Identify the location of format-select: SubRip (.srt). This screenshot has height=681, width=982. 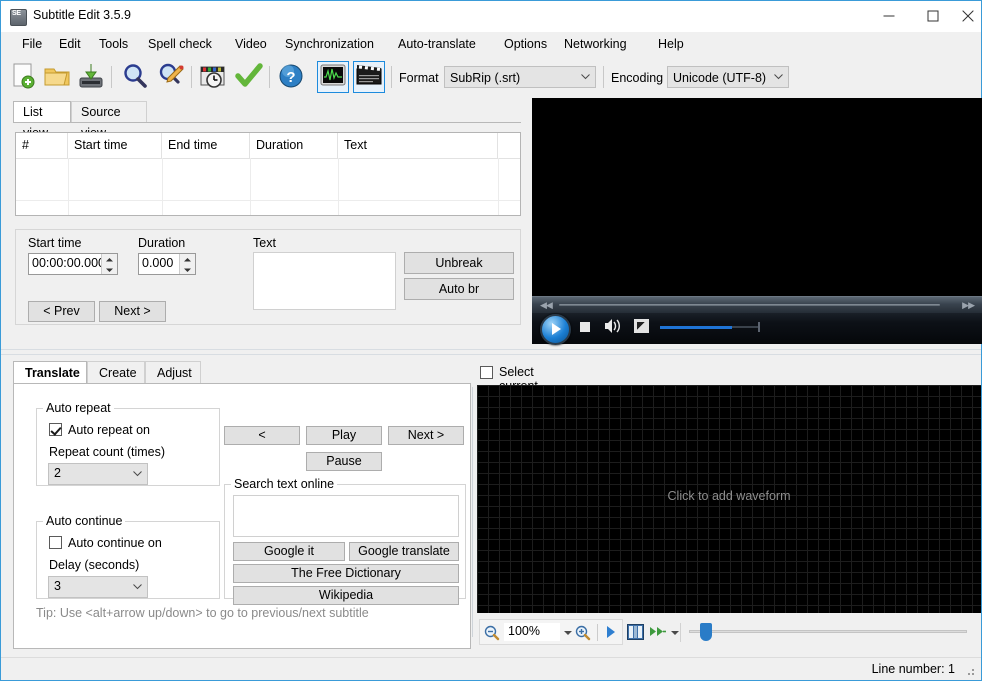
(520, 77).